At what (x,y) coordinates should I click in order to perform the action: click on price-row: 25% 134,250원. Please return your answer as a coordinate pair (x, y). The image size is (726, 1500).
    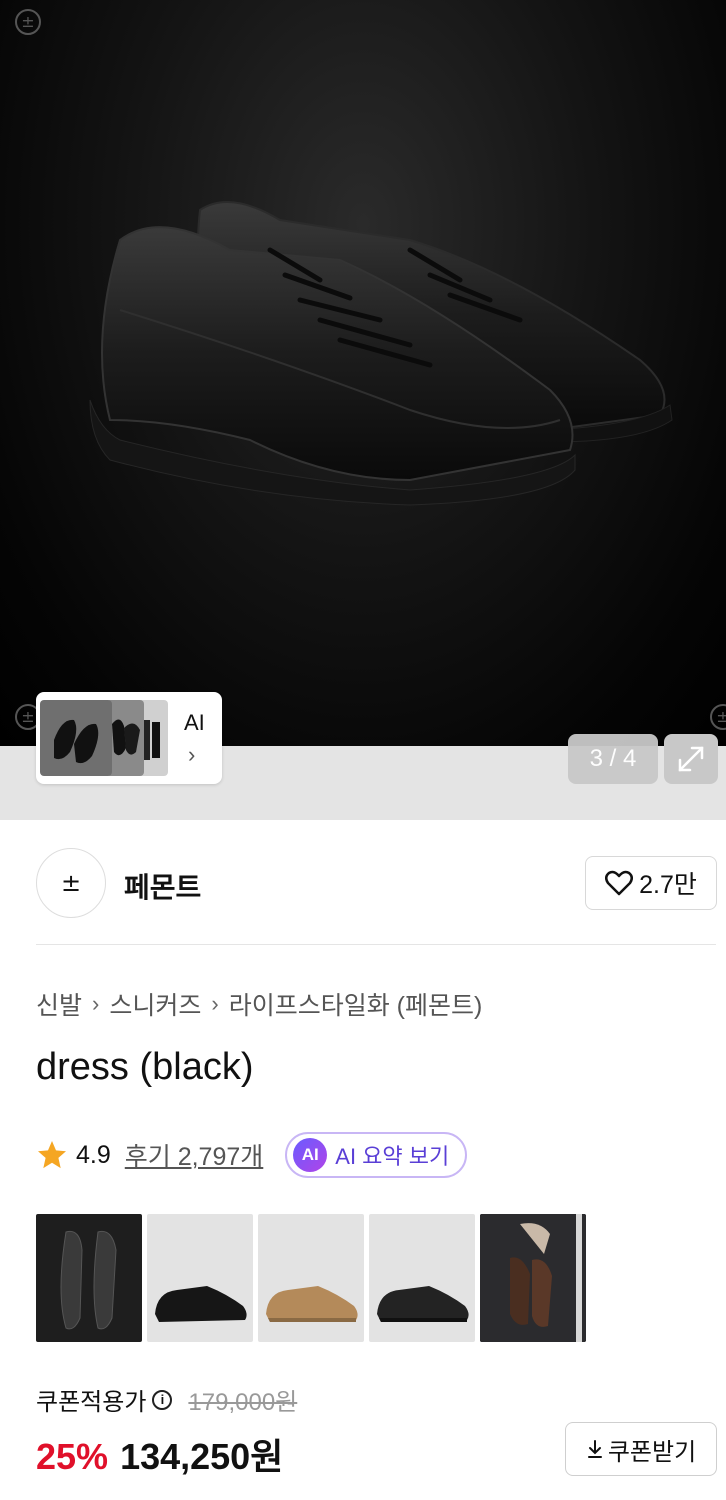
    Looking at the image, I should click on (159, 1454).